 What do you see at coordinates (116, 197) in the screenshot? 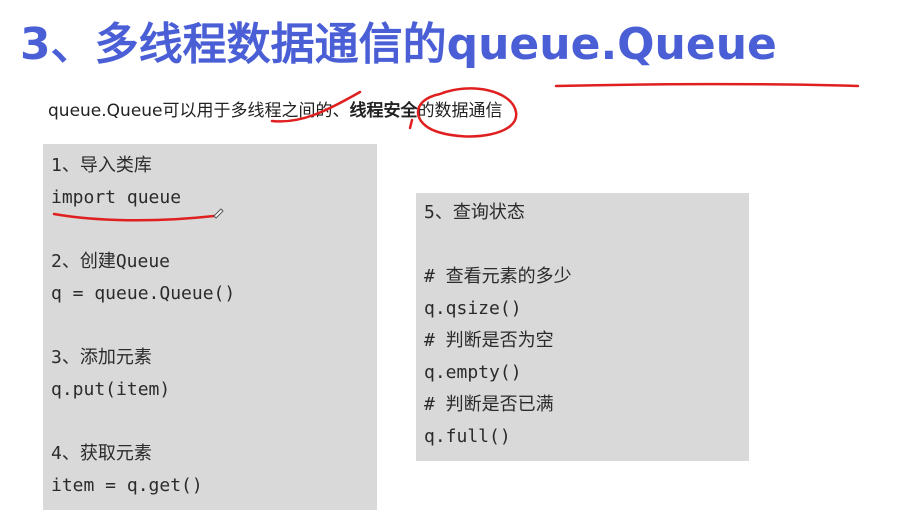
I see `step-1-code: import queue` at bounding box center [116, 197].